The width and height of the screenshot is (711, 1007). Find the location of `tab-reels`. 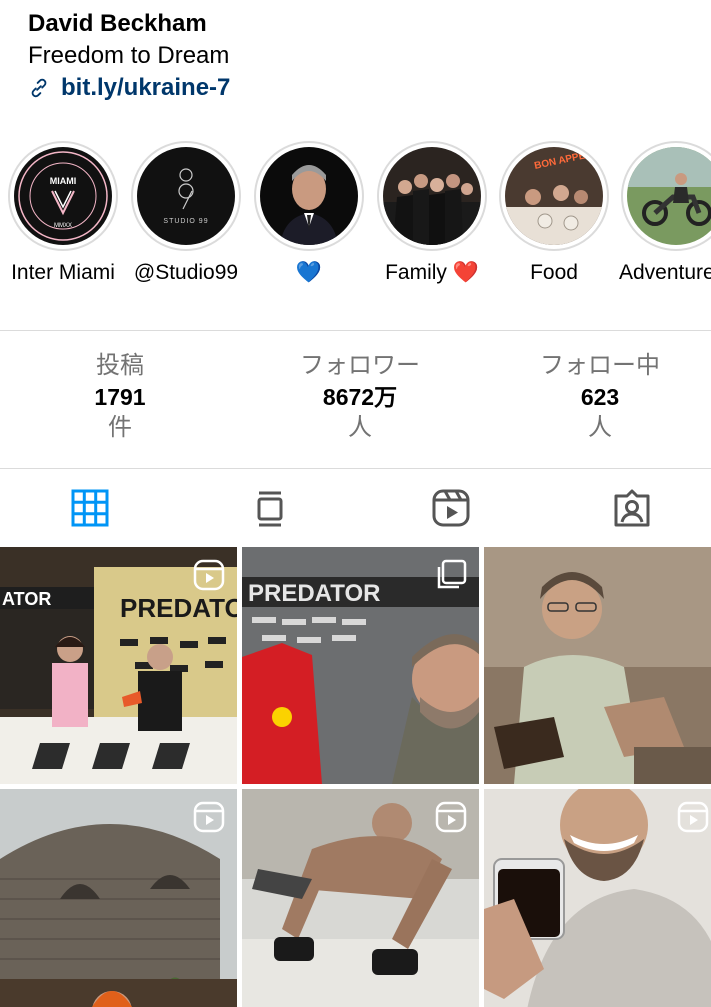

tab-reels is located at coordinates (450, 508).